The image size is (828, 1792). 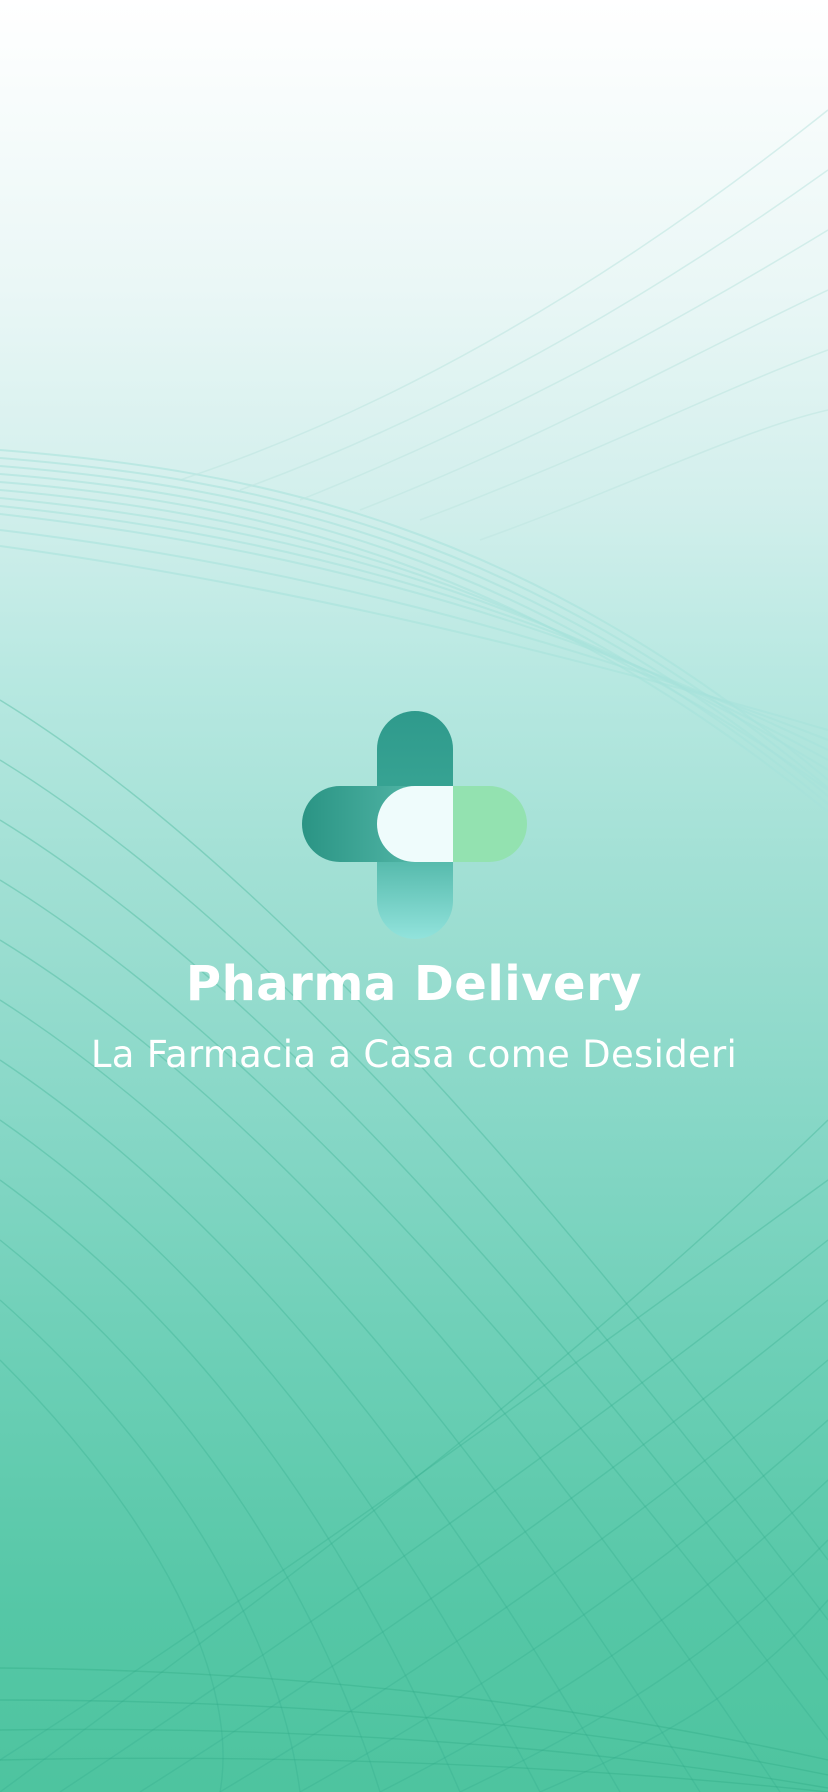 I want to click on app-title: Pharma Delivery, so click(x=414, y=984).